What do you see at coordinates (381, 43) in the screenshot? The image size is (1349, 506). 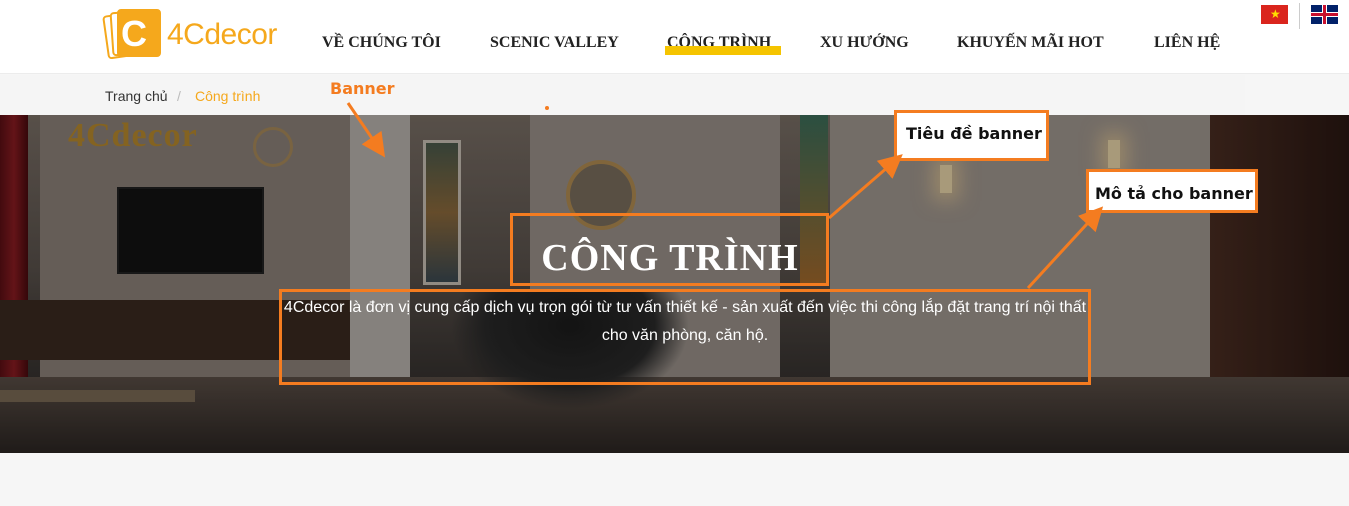 I see `nav-item-about: VỀ CHÚNG TÔI` at bounding box center [381, 43].